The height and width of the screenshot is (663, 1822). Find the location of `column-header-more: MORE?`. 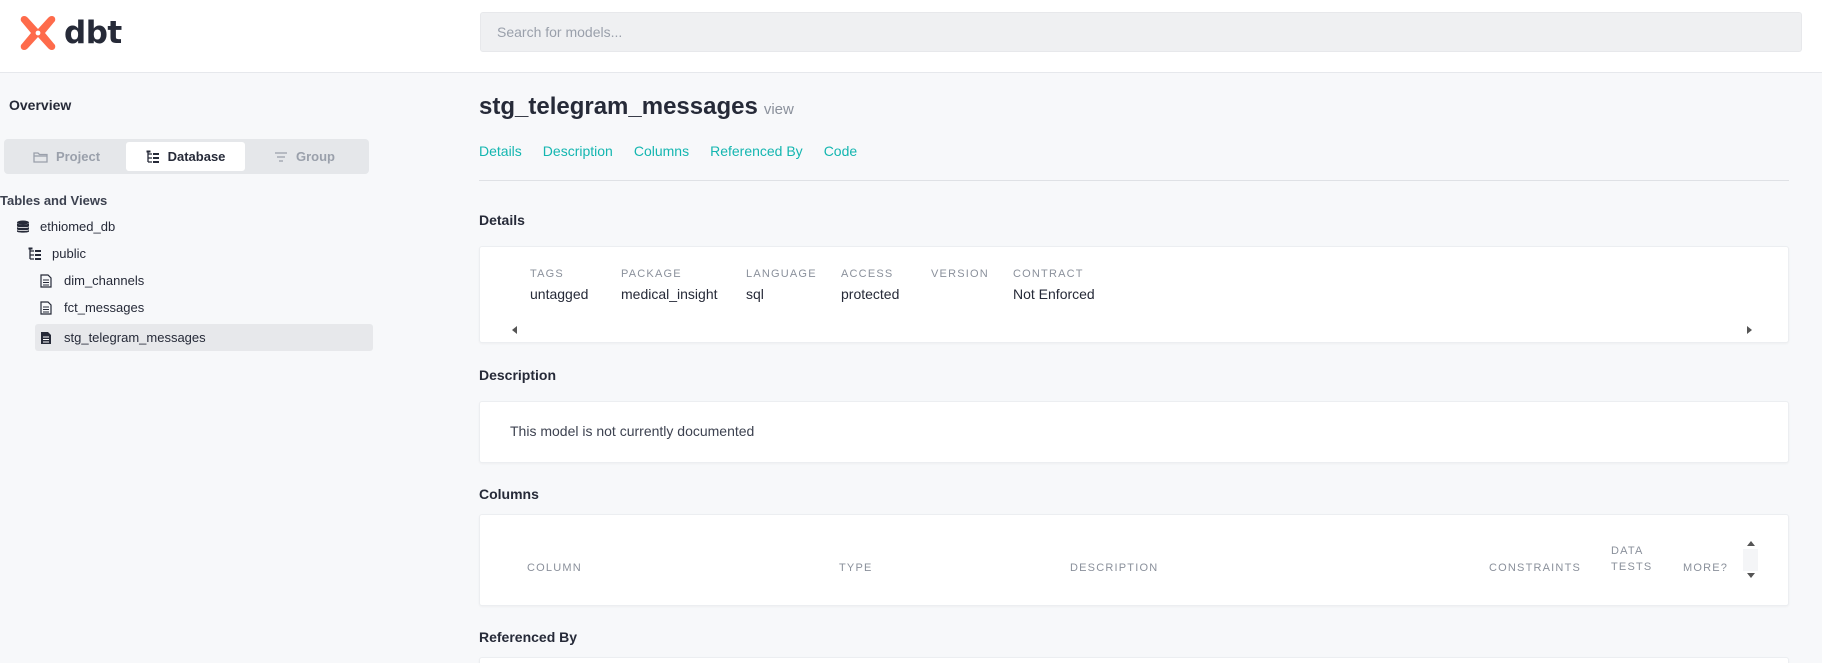

column-header-more: MORE? is located at coordinates (1705, 568).